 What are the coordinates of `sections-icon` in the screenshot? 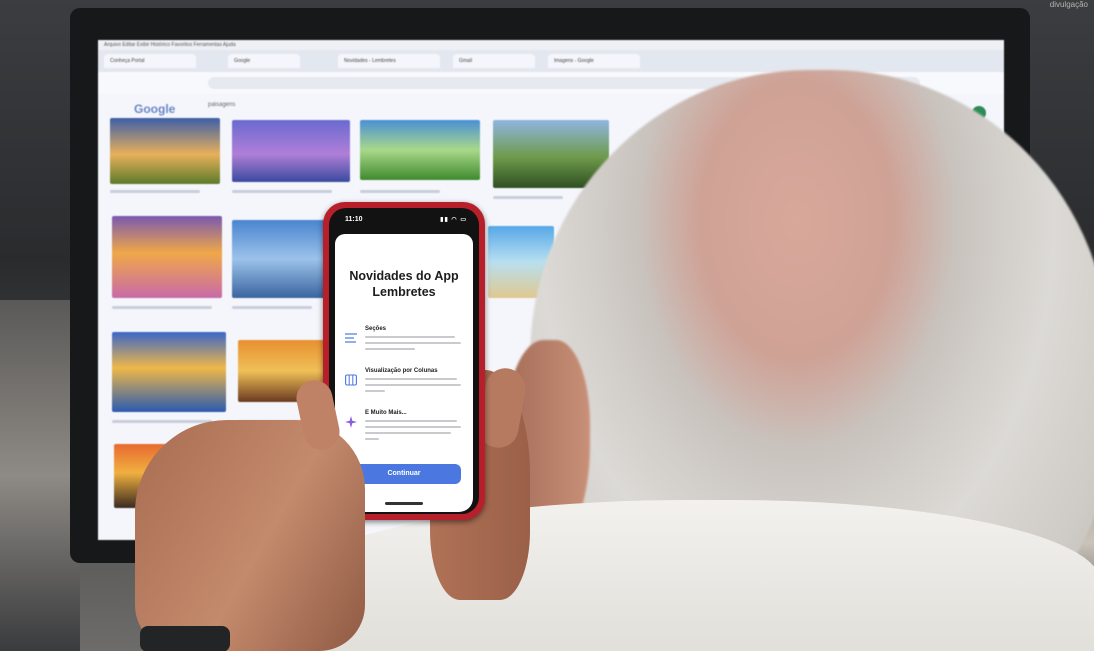 It's located at (351, 338).